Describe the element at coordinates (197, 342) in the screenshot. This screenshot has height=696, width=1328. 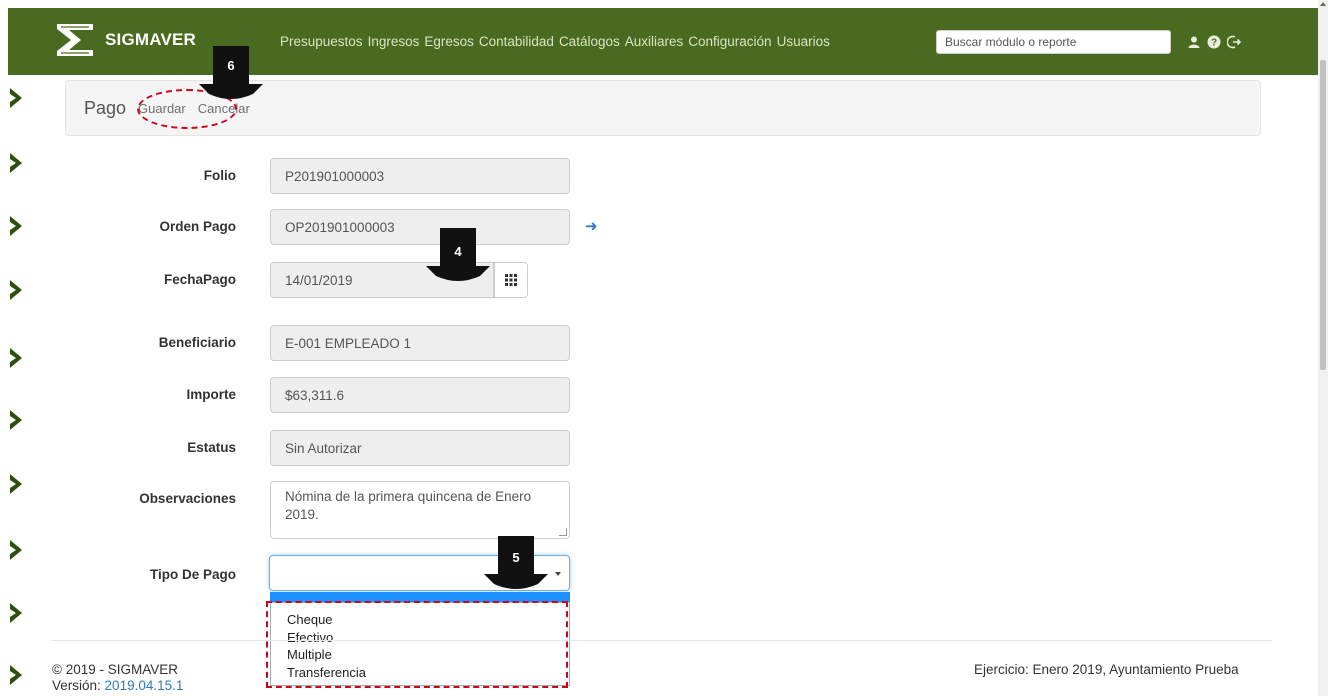
I see `beneficiario-label: Beneficiario` at that location.